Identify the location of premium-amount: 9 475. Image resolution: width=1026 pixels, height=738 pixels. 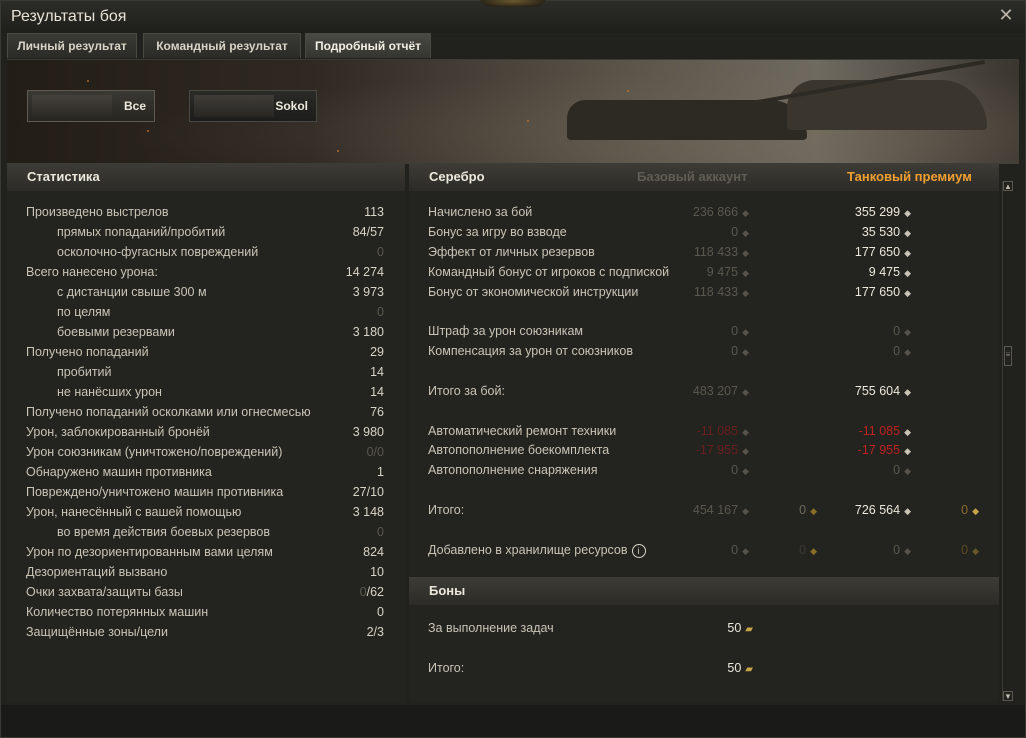
(884, 272).